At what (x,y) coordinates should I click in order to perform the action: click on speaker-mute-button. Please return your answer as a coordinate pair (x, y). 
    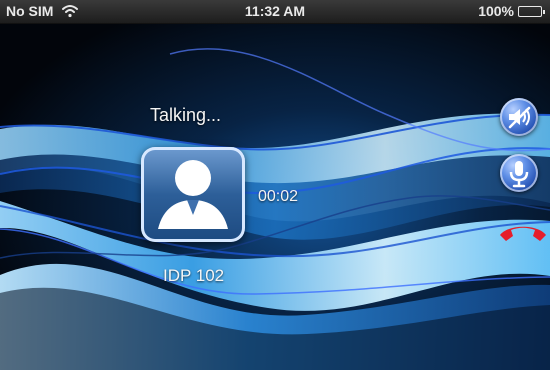
    Looking at the image, I should click on (519, 117).